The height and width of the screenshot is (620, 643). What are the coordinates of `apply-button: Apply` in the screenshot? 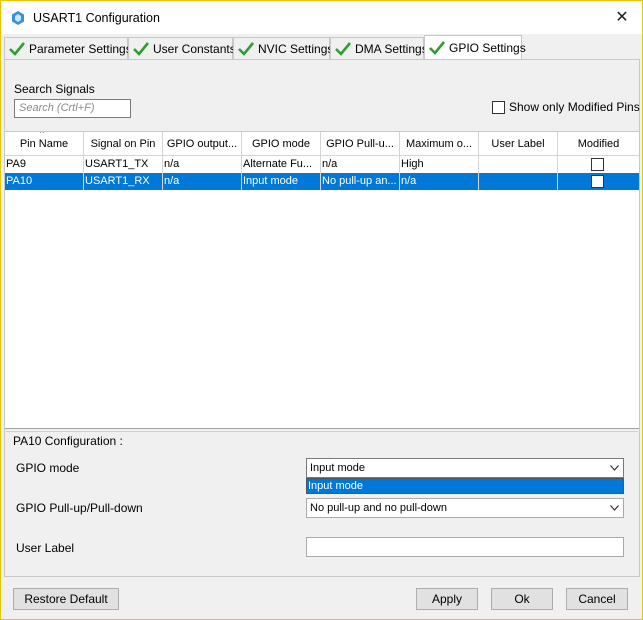 It's located at (447, 599).